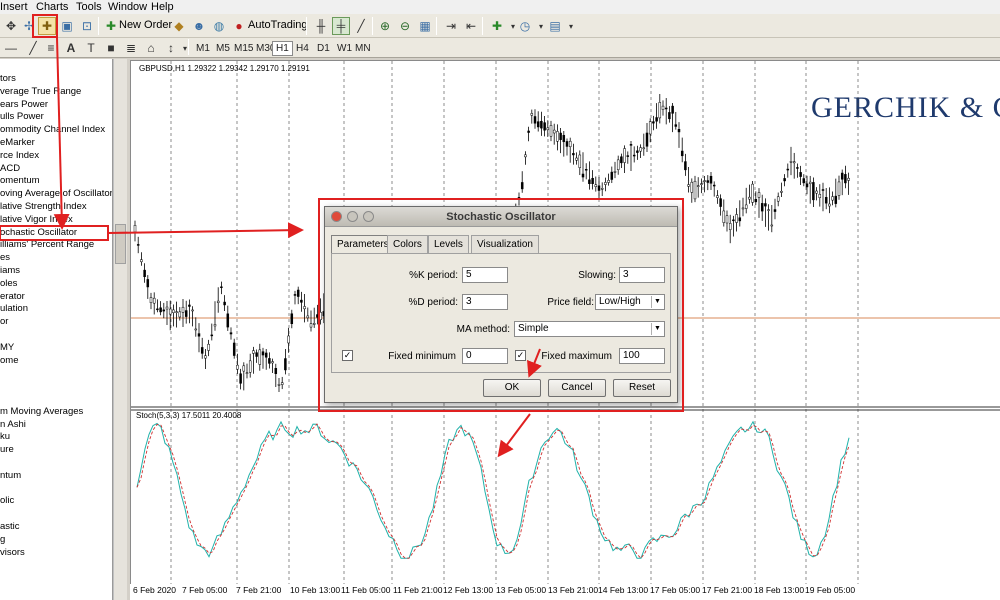 This screenshot has width=1000, height=600. What do you see at coordinates (10, 526) in the screenshot?
I see `navigator-item: astic` at bounding box center [10, 526].